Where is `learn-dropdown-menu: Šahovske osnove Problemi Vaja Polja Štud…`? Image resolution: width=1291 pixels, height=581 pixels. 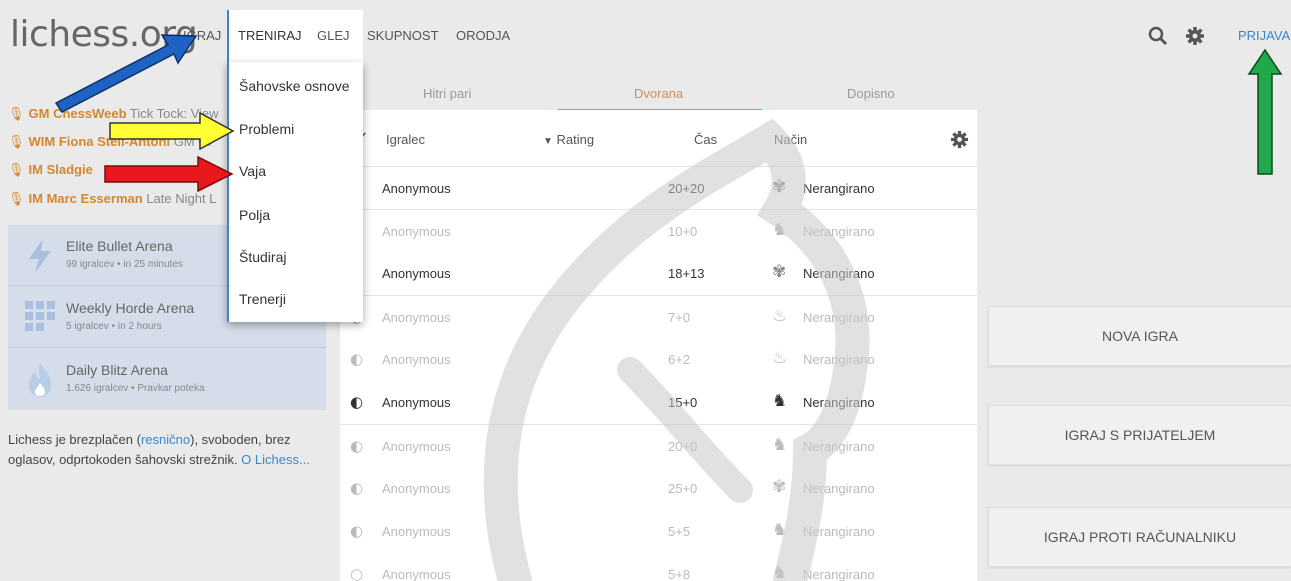 learn-dropdown-menu: Šahovske osnove Problemi Vaja Polja Štud… is located at coordinates (295, 192).